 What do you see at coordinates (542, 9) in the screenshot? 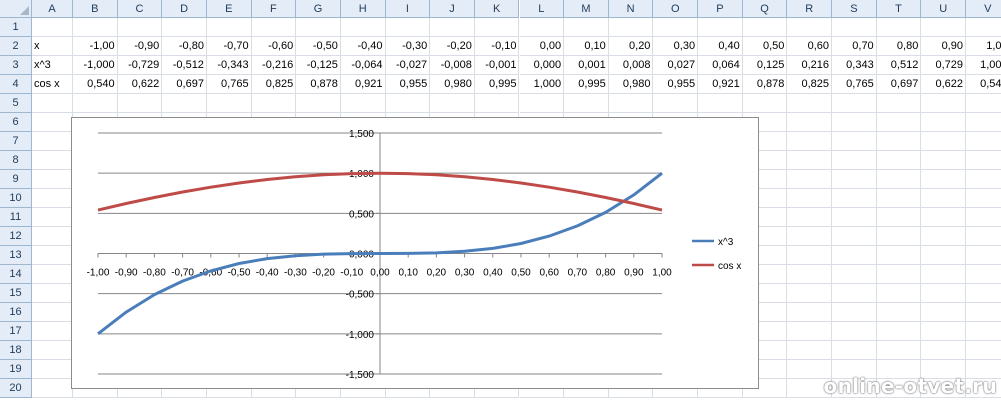
I see `column-header-l: L` at bounding box center [542, 9].